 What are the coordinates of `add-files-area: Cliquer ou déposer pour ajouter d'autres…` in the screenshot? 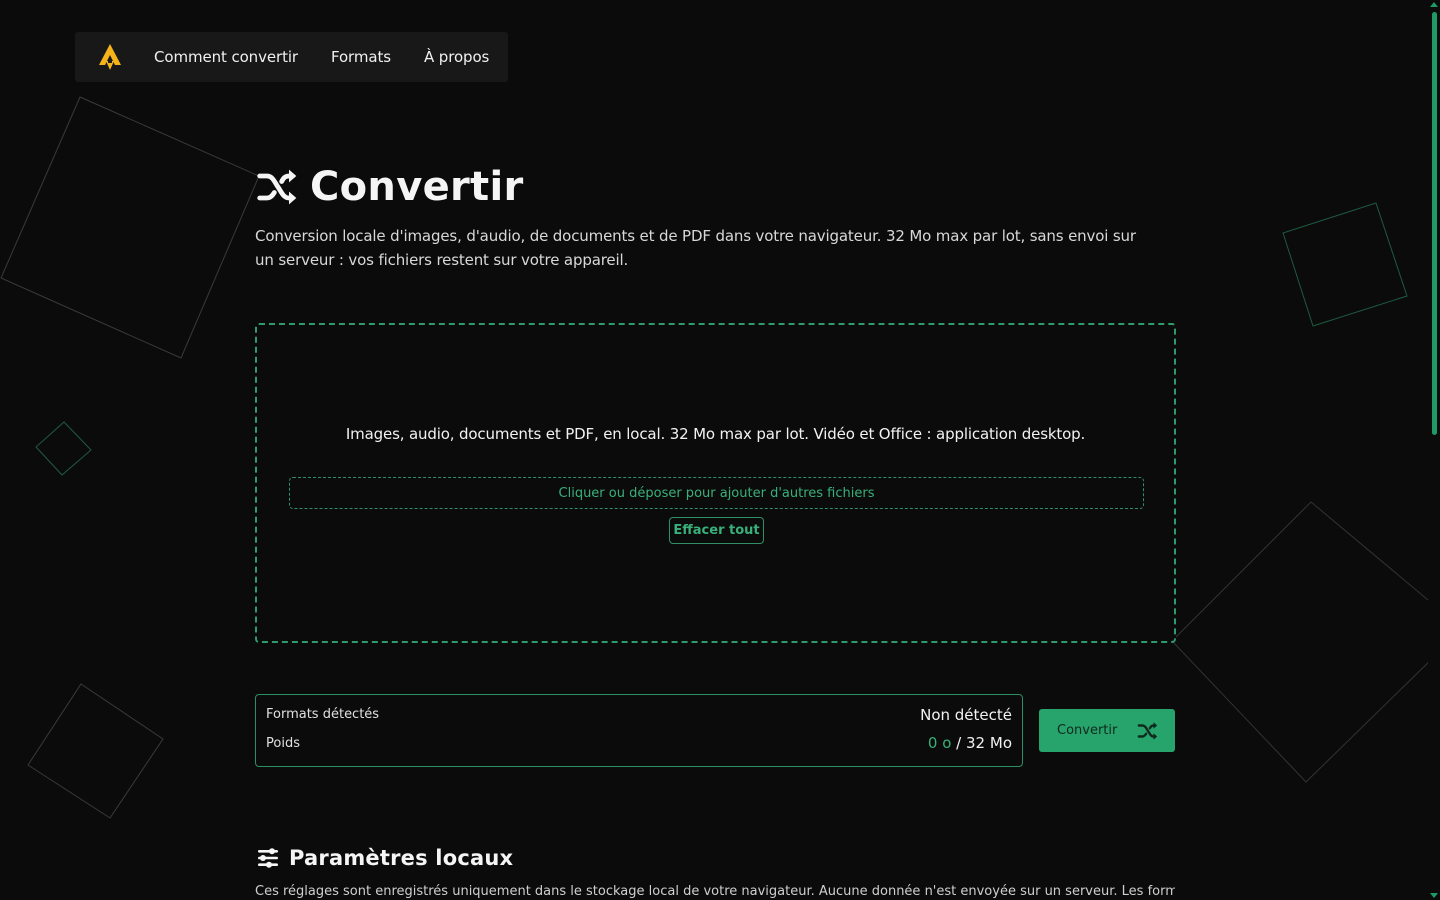 It's located at (716, 493).